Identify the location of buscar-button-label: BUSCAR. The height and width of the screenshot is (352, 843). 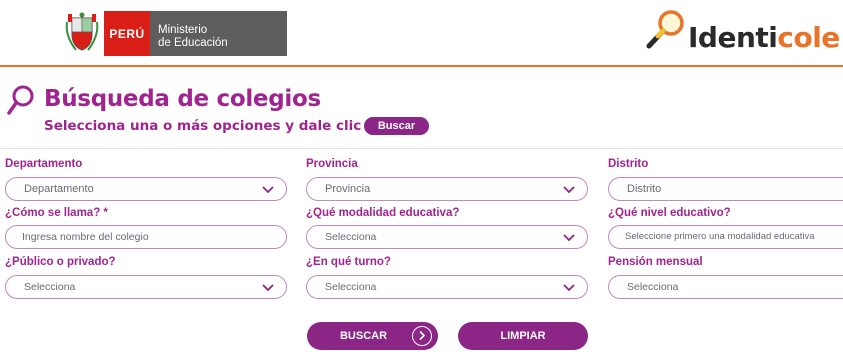
(363, 336).